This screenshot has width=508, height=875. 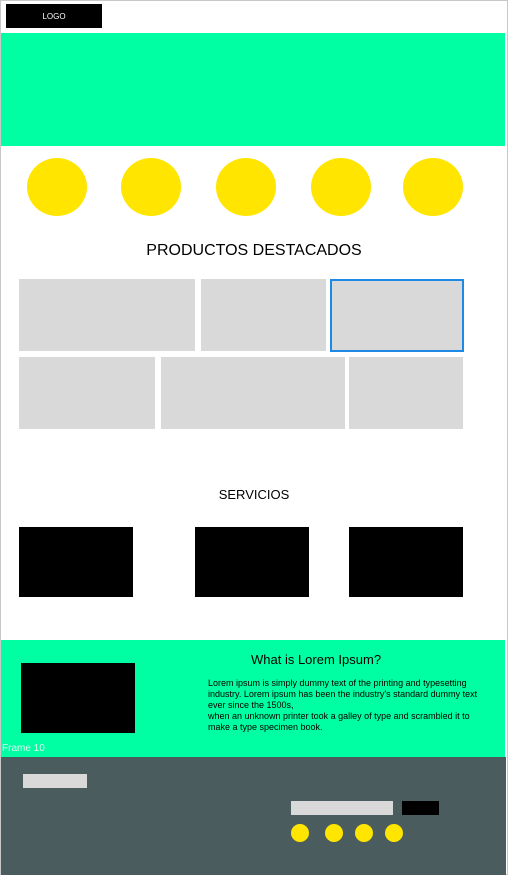 What do you see at coordinates (254, 250) in the screenshot?
I see `products-section-title: PRODUCTOS DESTACADOS` at bounding box center [254, 250].